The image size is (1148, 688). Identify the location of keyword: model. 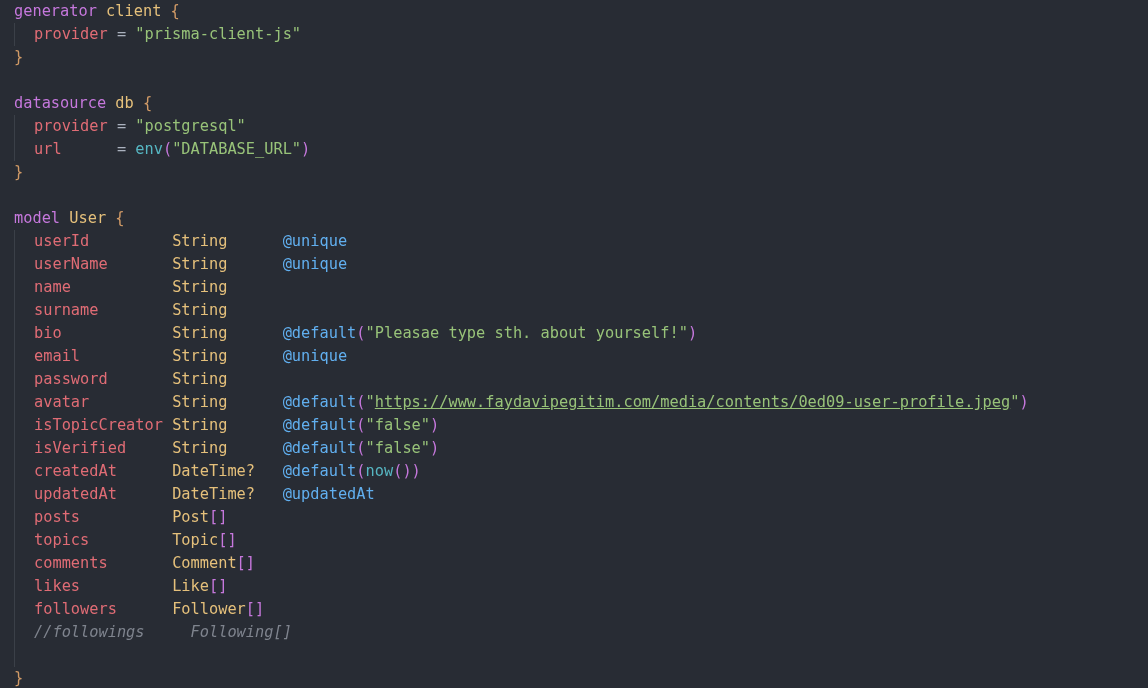
(37, 218).